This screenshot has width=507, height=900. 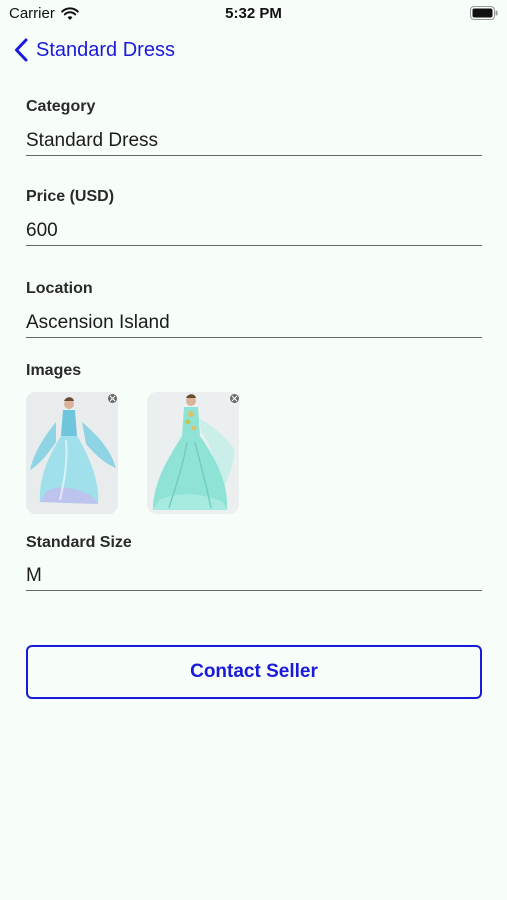 What do you see at coordinates (70, 196) in the screenshot?
I see `price-label: Price (USD)` at bounding box center [70, 196].